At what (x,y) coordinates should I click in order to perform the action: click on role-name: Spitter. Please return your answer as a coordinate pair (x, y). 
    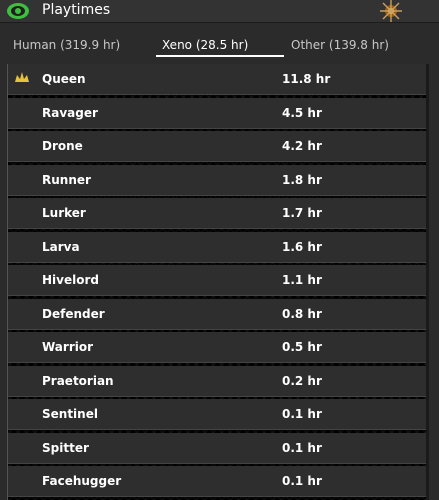
    Looking at the image, I should click on (65, 447).